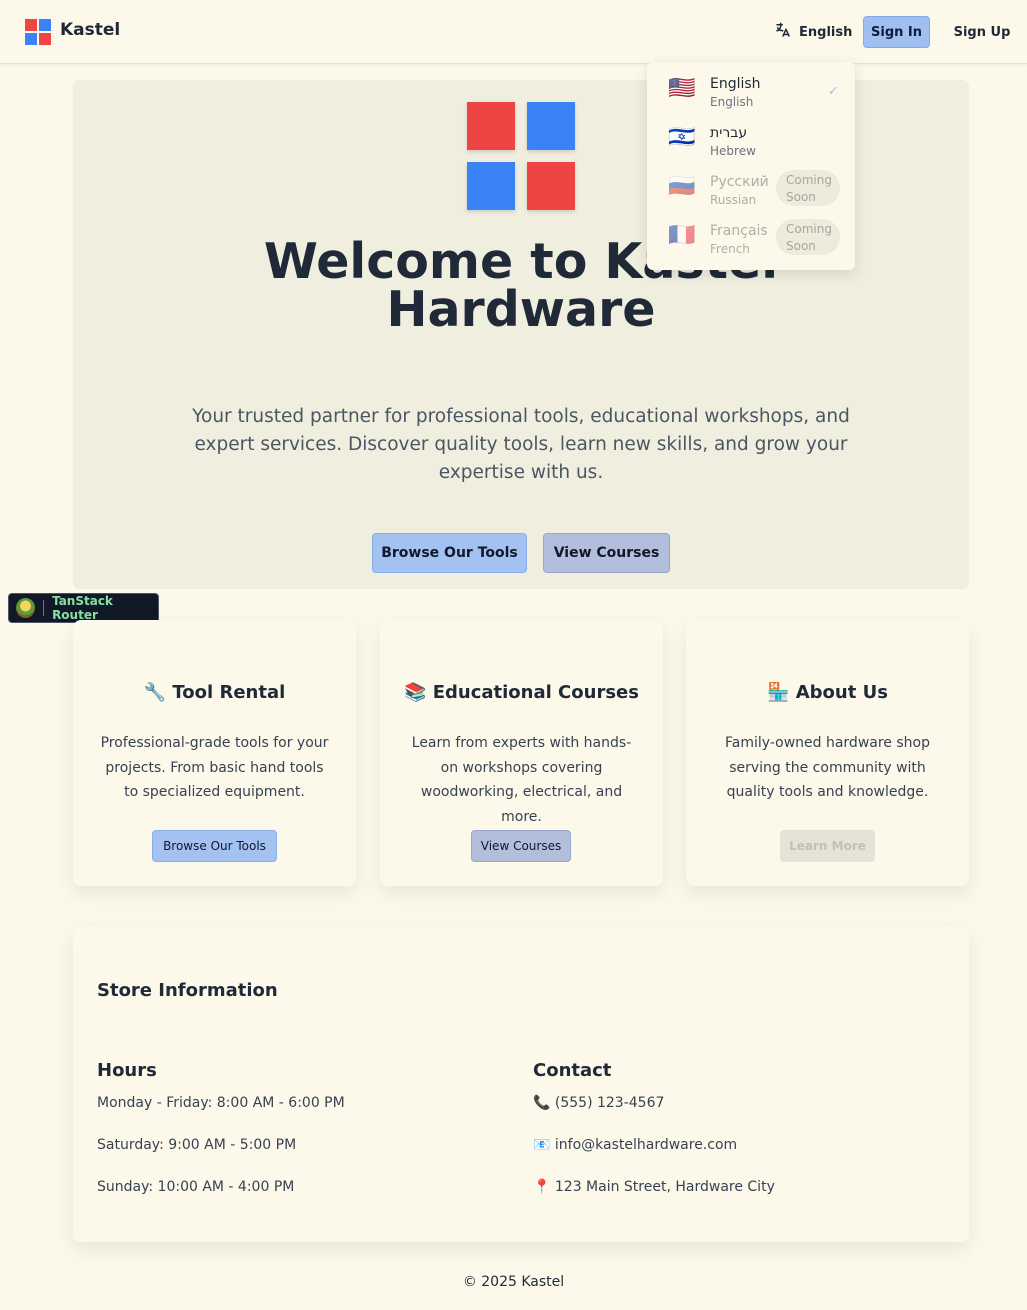 This screenshot has width=1027, height=1310. What do you see at coordinates (197, 1145) in the screenshot?
I see `hours-saturday: Saturday: 9:00 AM - 5:00 PM` at bounding box center [197, 1145].